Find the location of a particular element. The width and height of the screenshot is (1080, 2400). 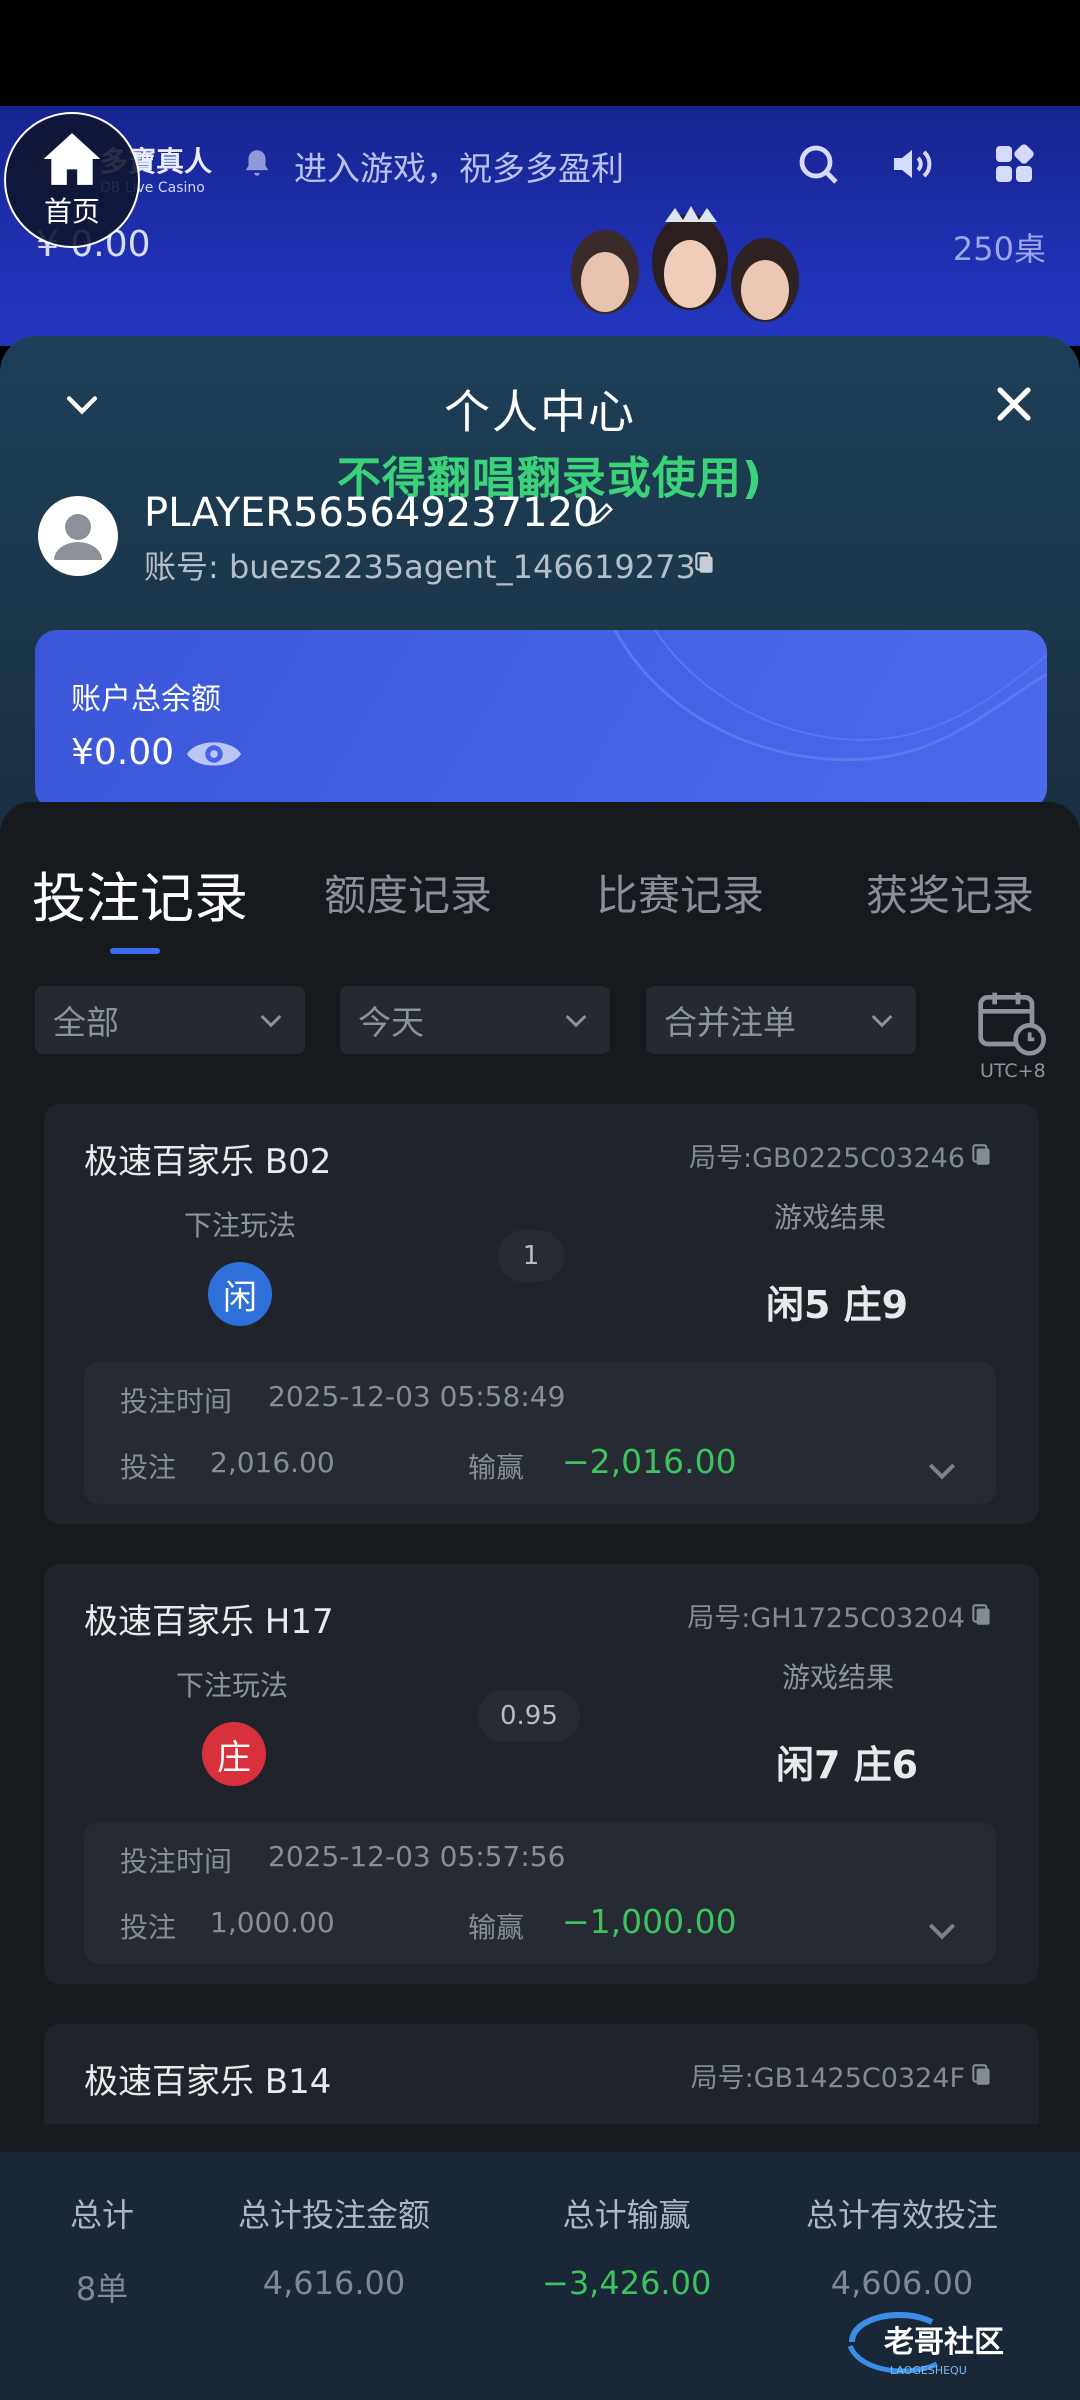

balance-label: 账户总余额 is located at coordinates (146, 699).